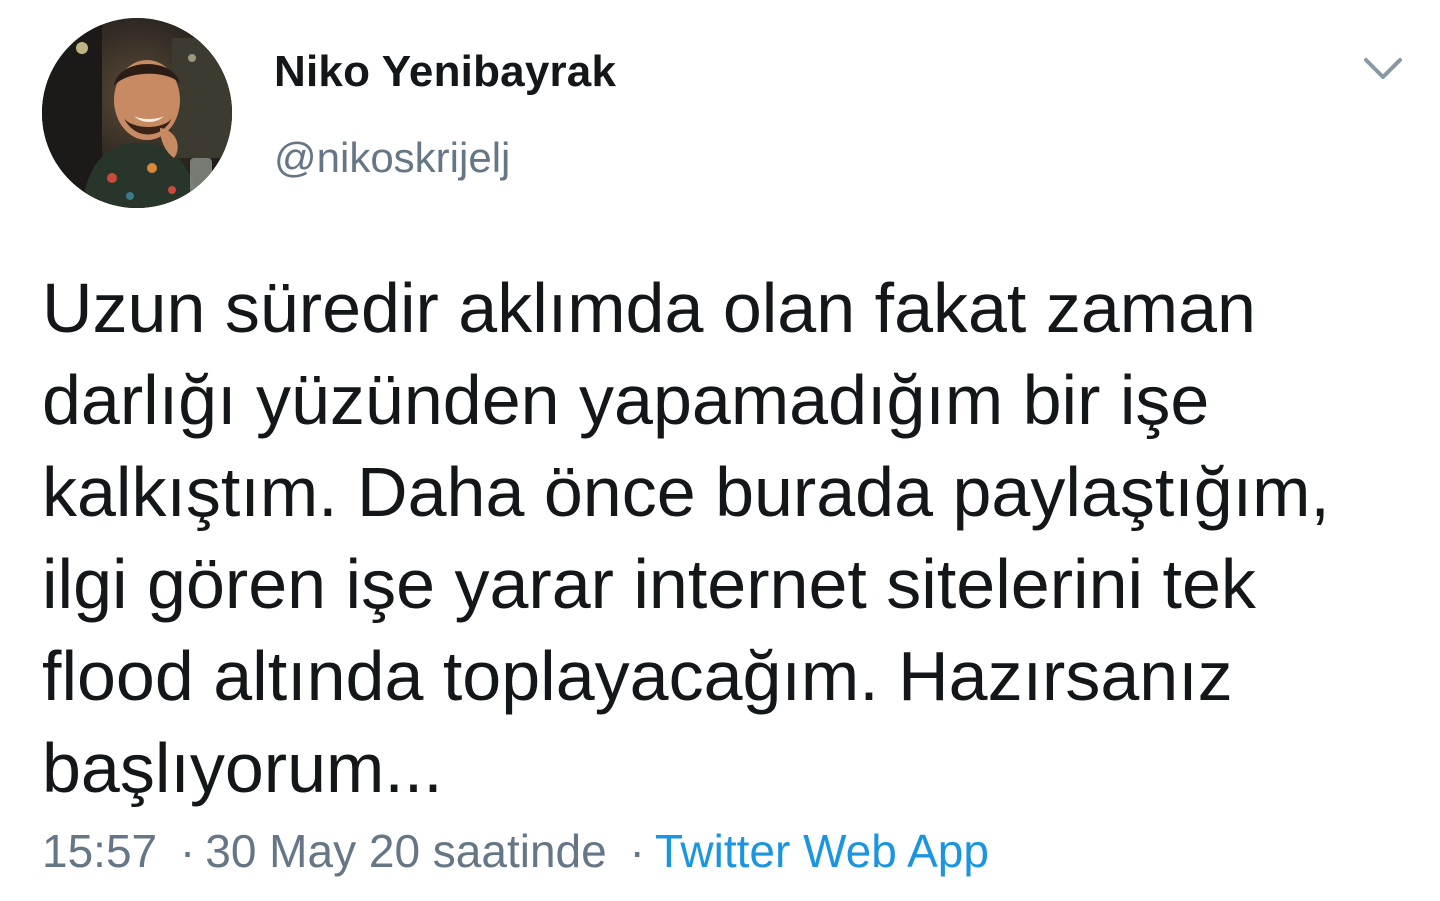  I want to click on profile-photo-icon, so click(137, 113).